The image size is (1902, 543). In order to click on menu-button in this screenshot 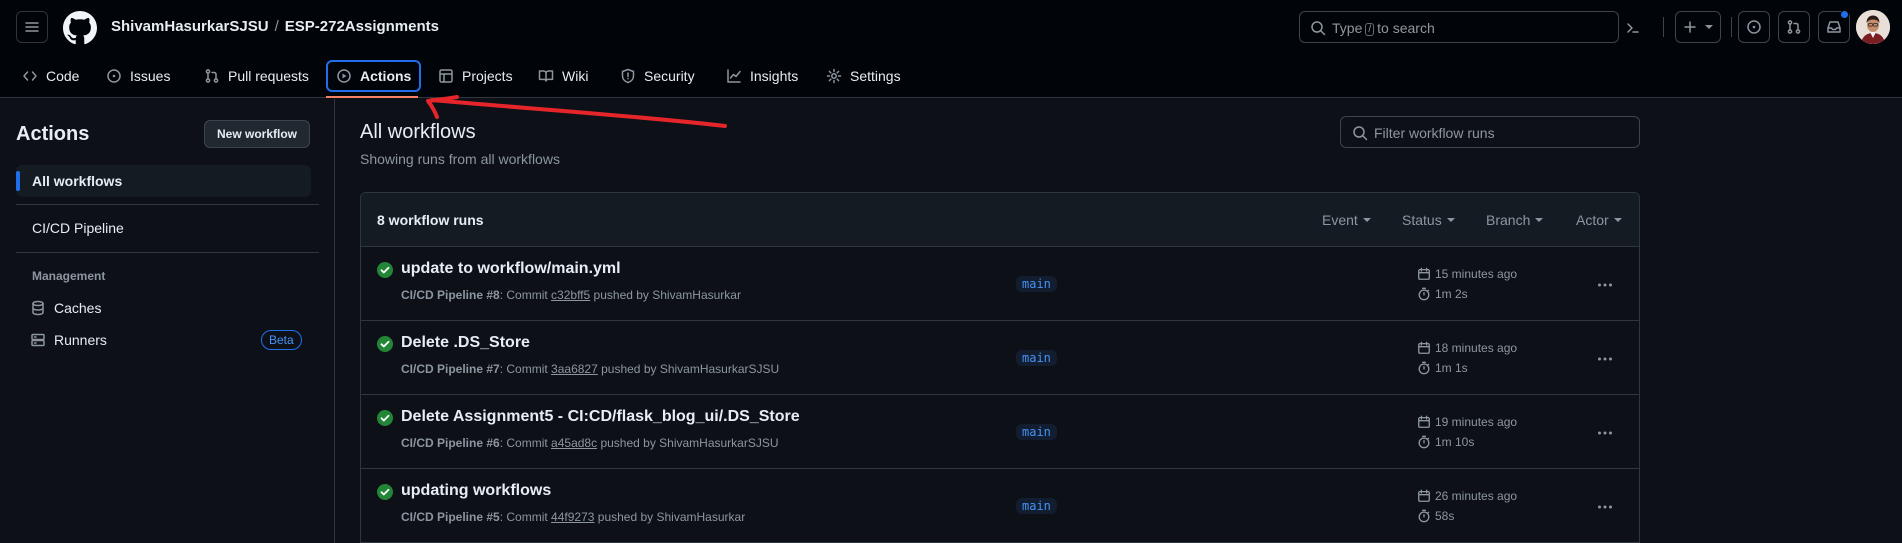, I will do `click(32, 27)`.